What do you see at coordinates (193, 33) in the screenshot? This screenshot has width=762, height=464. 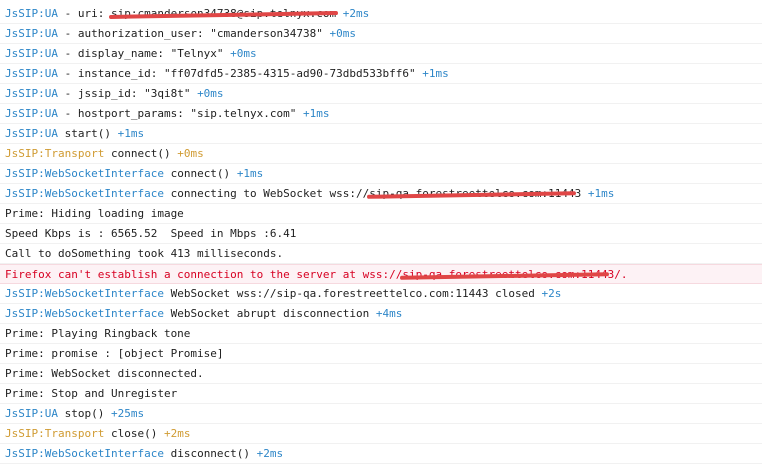 I see `log-message: - authorization_user: "cmanderson34738"` at bounding box center [193, 33].